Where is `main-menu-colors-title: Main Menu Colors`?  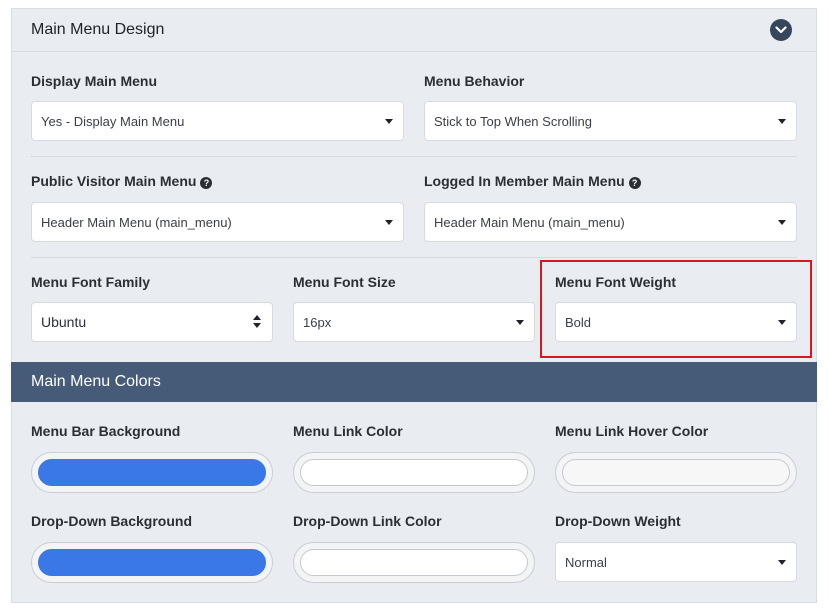
main-menu-colors-title: Main Menu Colors is located at coordinates (96, 381).